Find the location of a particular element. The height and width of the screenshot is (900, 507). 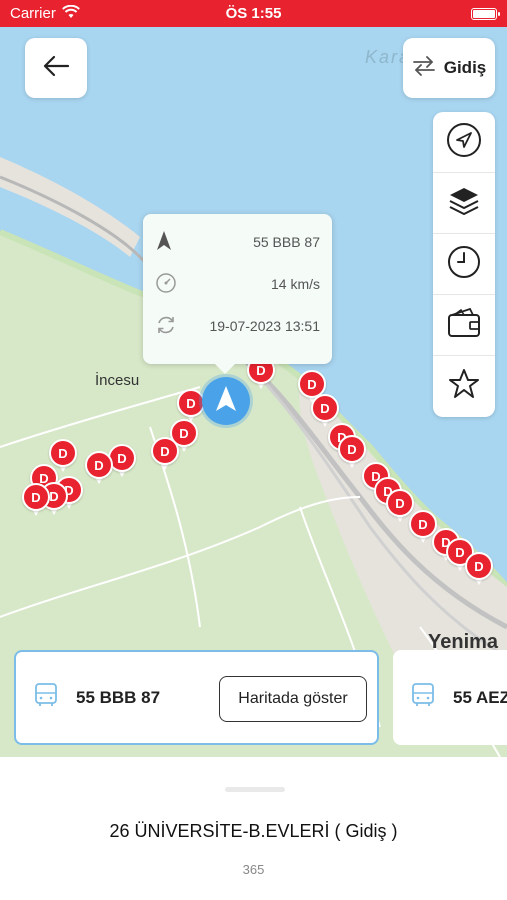

status-left: Carrier is located at coordinates (45, 13).